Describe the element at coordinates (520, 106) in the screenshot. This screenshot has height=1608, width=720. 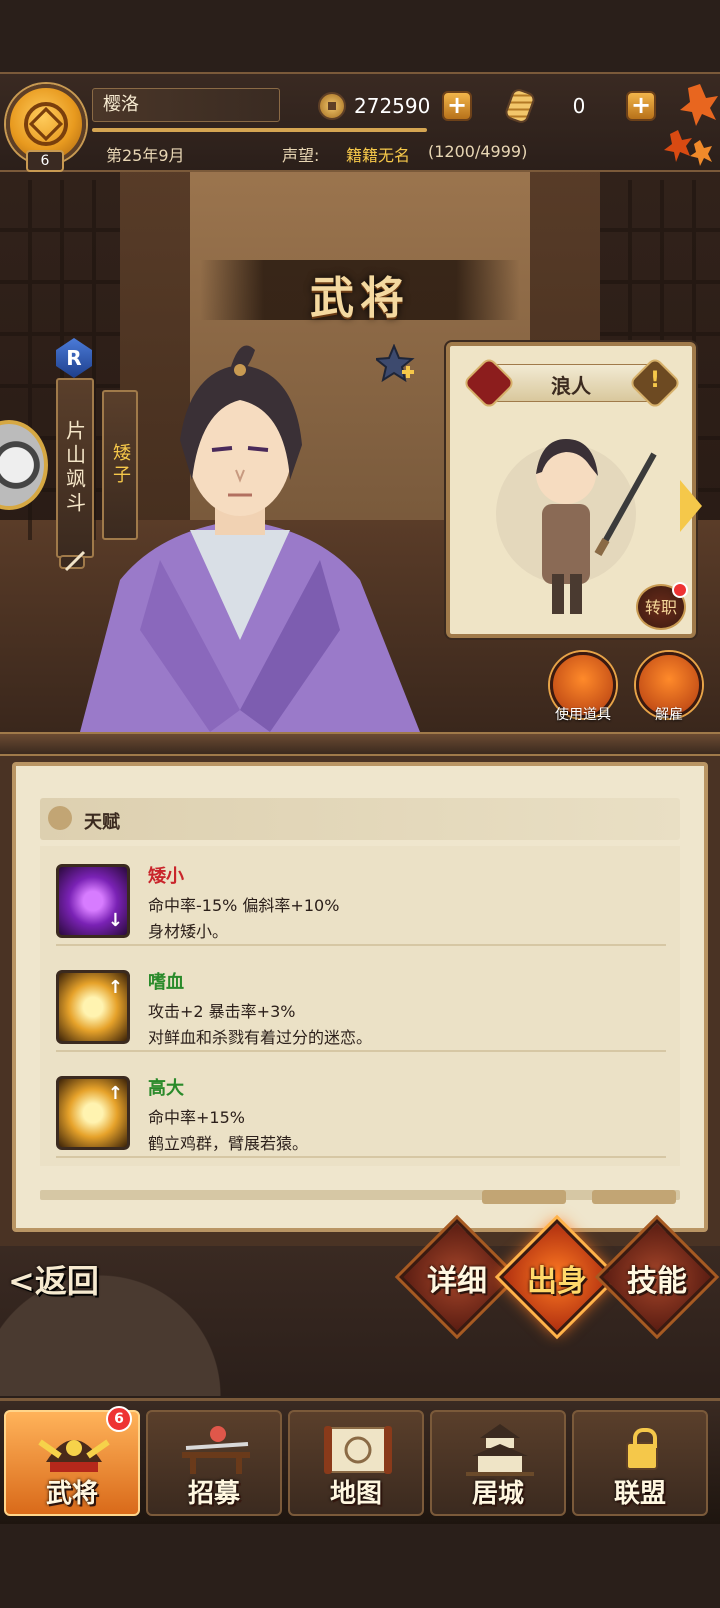
I see `gold-roll-icon` at that location.